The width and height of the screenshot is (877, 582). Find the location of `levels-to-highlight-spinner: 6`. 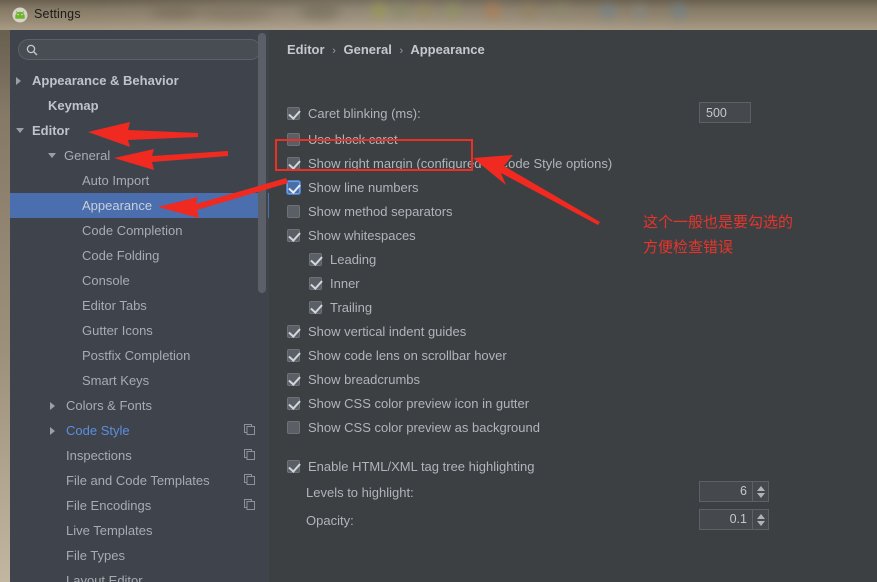

levels-to-highlight-spinner: 6 is located at coordinates (734, 491).